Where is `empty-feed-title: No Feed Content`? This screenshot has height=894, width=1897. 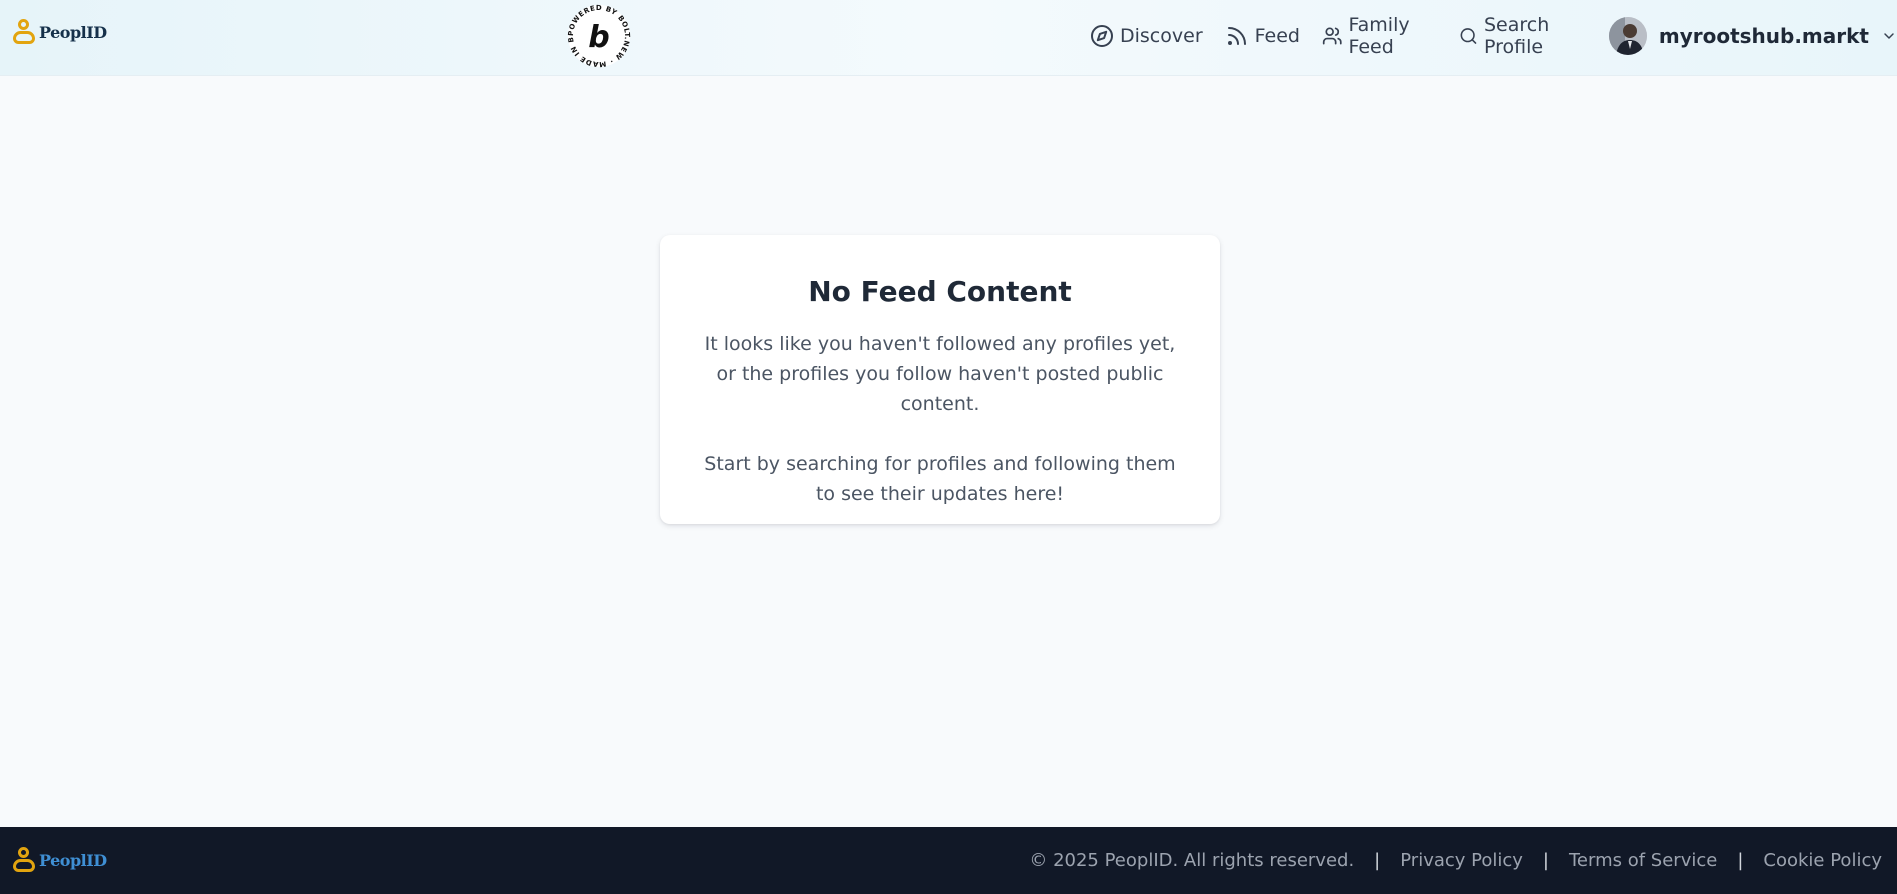 empty-feed-title: No Feed Content is located at coordinates (940, 291).